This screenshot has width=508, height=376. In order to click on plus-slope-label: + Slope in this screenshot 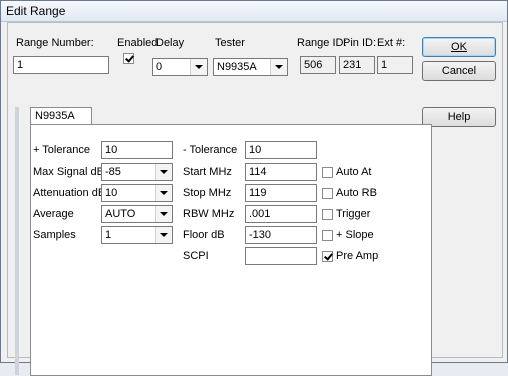, I will do `click(355, 235)`.